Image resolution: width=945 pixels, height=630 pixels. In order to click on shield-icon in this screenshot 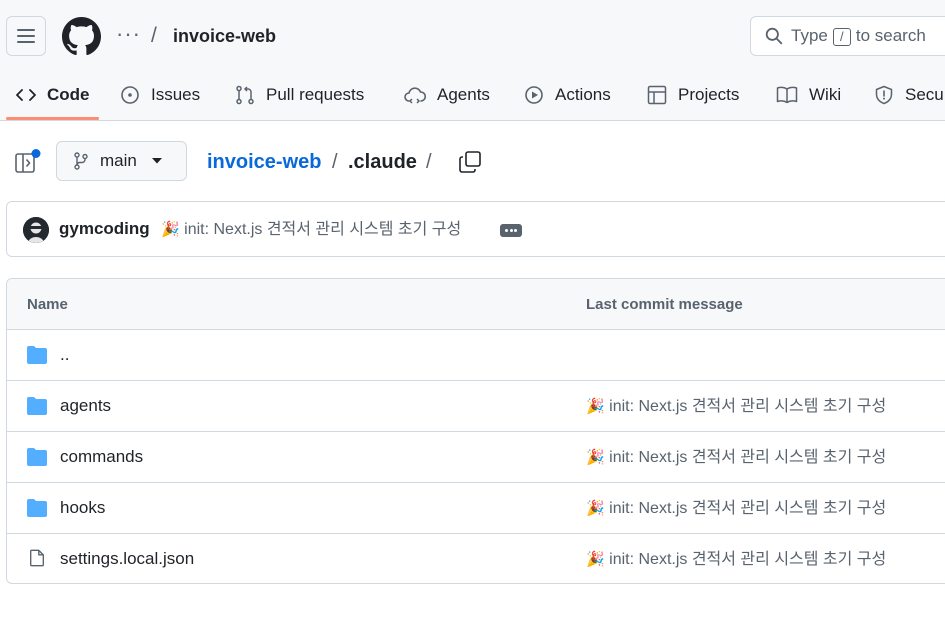, I will do `click(884, 95)`.